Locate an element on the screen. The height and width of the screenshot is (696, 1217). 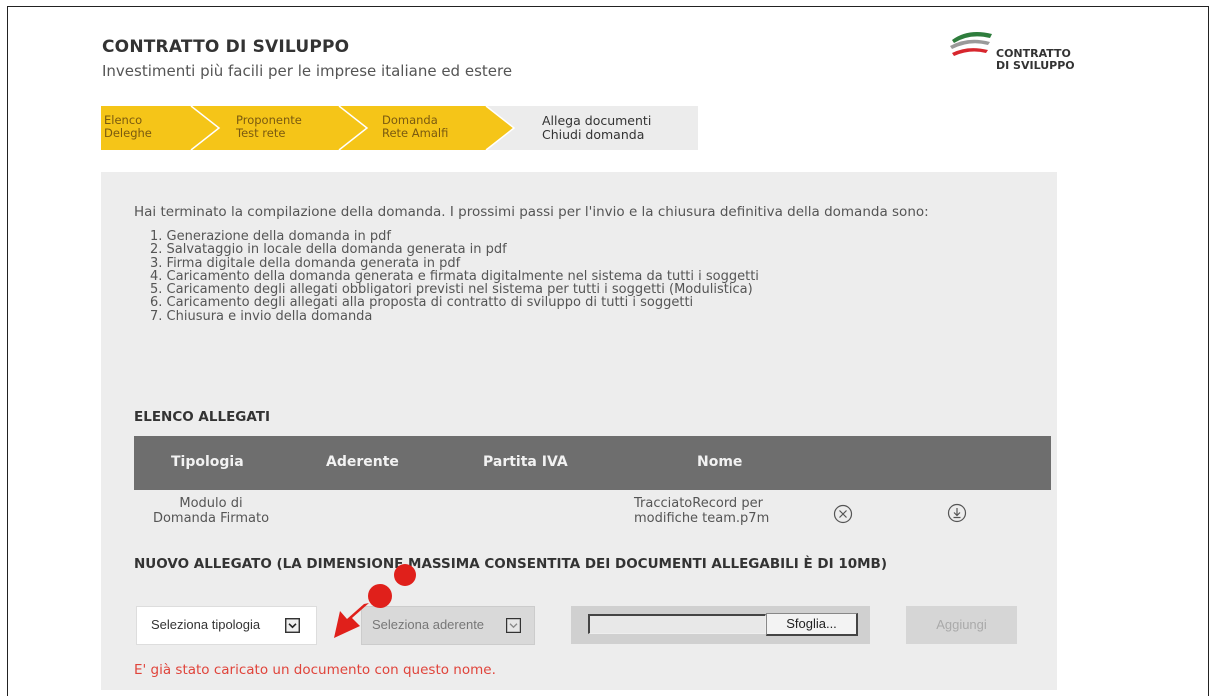
tipologia-select-value: Seleziona tipologia is located at coordinates (206, 624).